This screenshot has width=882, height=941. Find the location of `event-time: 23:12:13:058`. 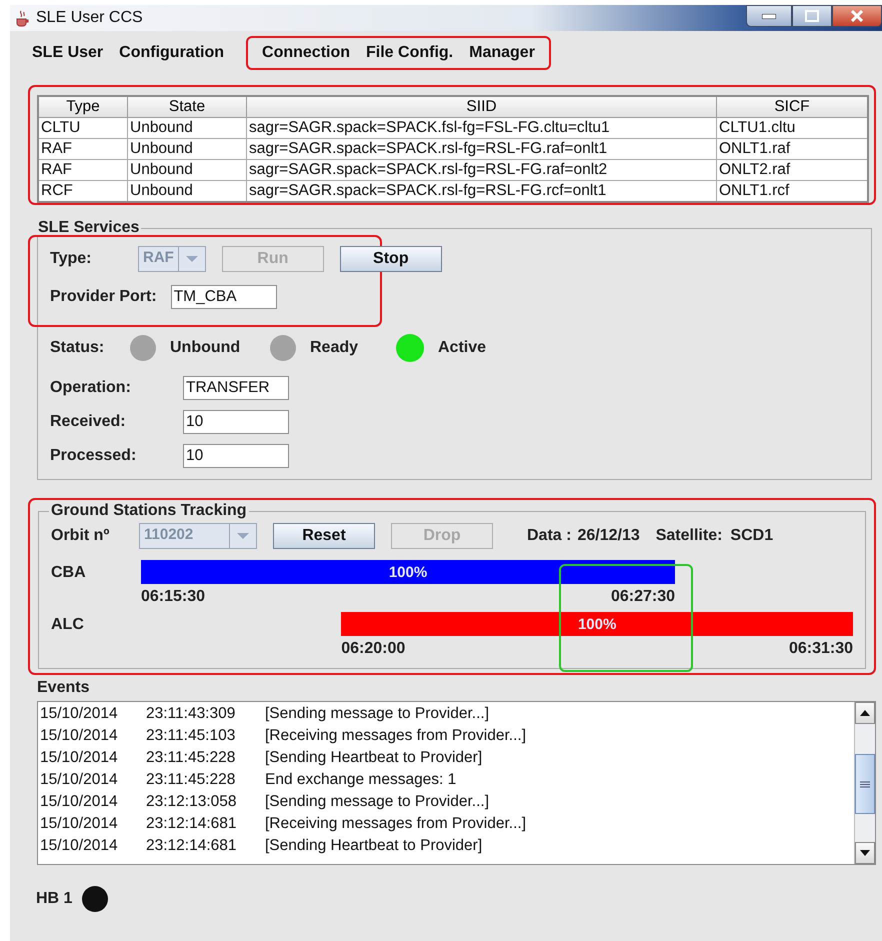

event-time: 23:12:13:058 is located at coordinates (192, 802).